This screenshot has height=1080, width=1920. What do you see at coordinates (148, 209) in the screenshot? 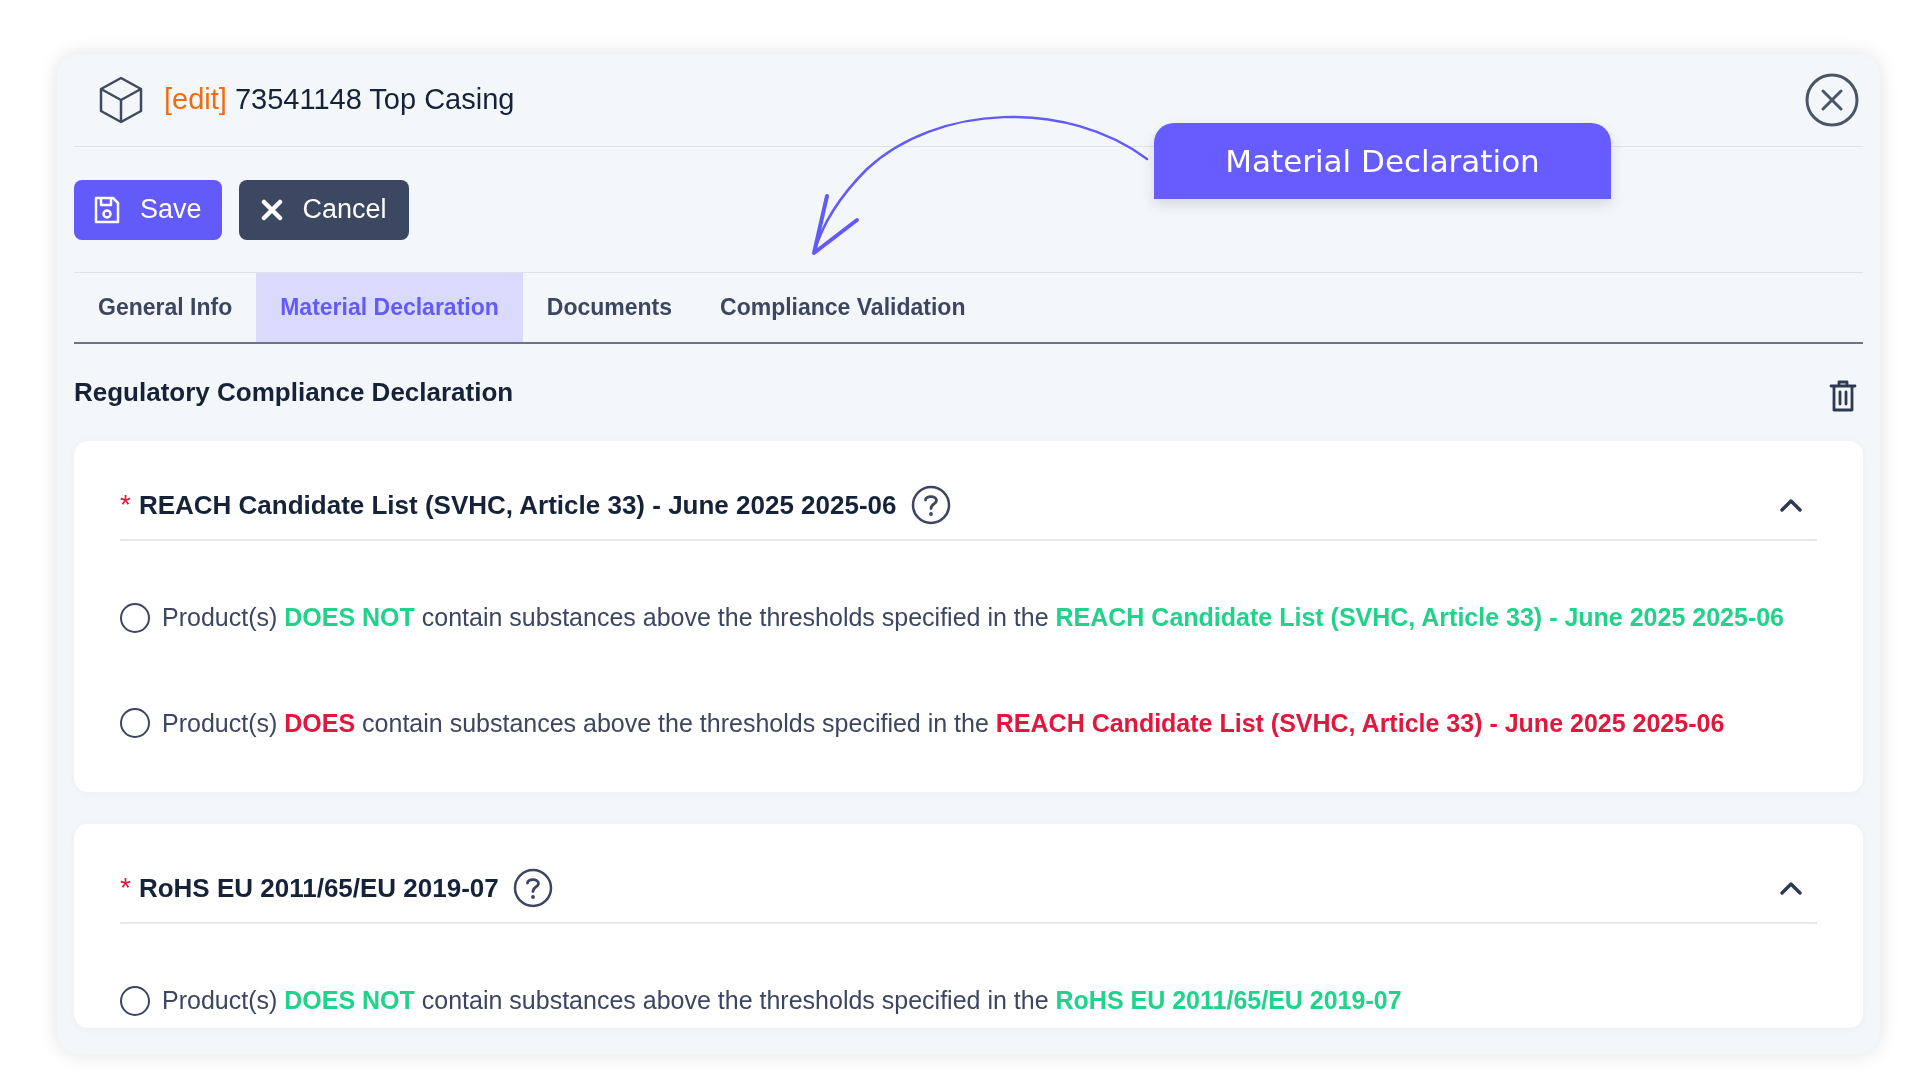
I see `save-button: Save` at bounding box center [148, 209].